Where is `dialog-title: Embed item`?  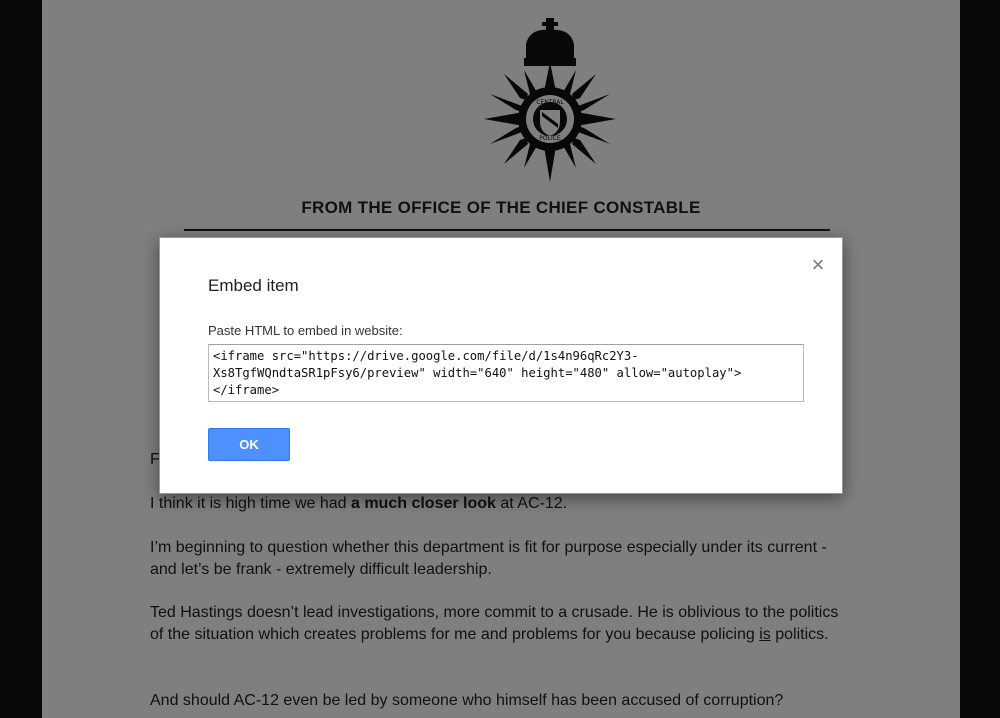 dialog-title: Embed item is located at coordinates (253, 285).